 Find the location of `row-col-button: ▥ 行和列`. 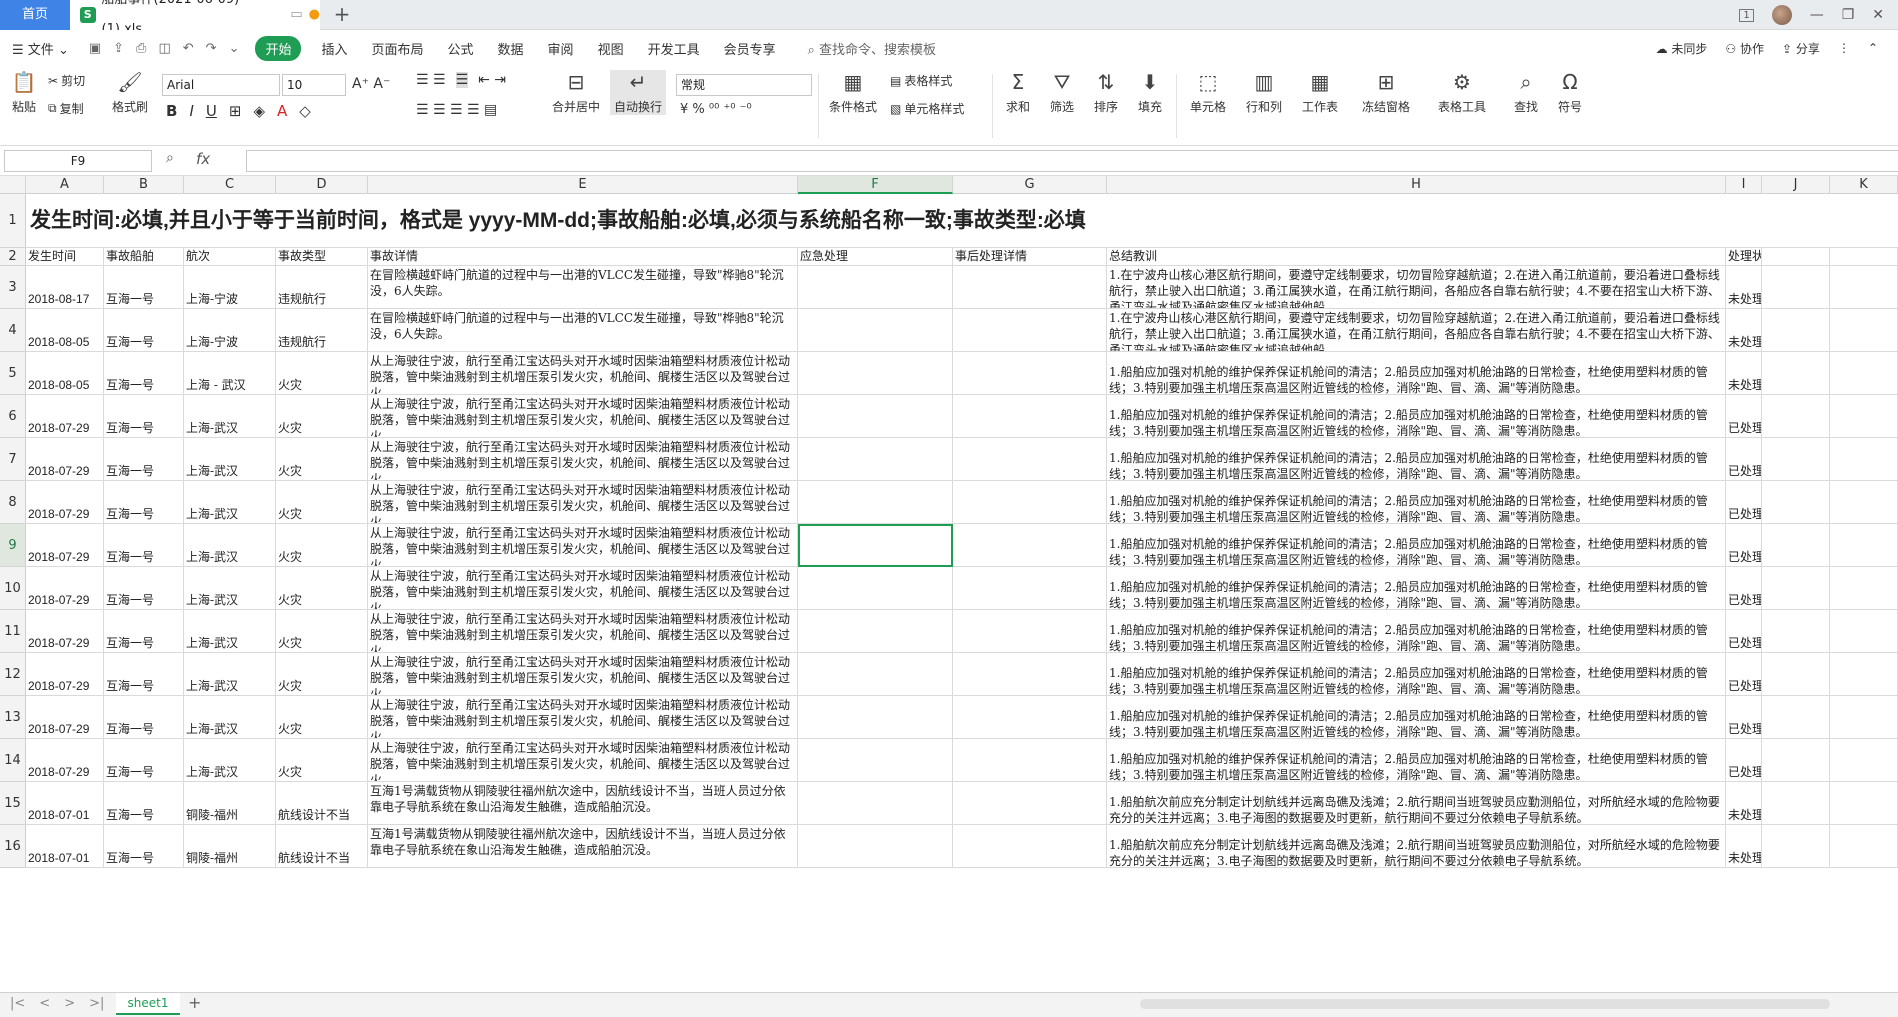

row-col-button: ▥ 行和列 is located at coordinates (1264, 92).